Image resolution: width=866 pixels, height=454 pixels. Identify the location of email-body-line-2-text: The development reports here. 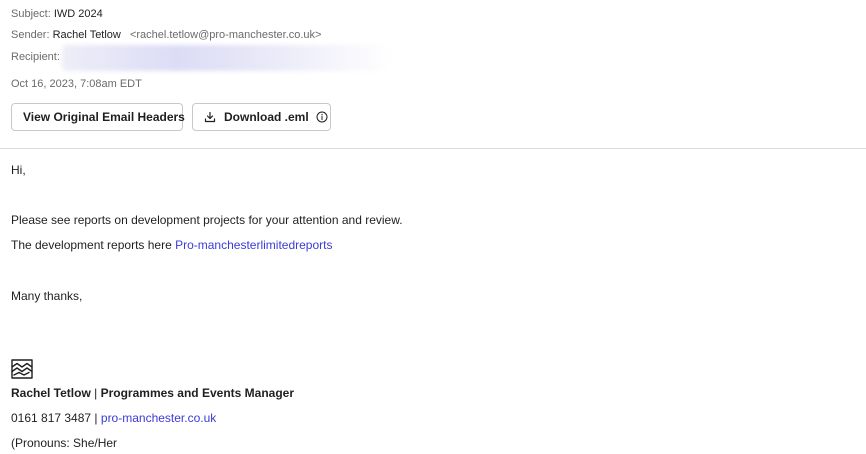
(93, 245).